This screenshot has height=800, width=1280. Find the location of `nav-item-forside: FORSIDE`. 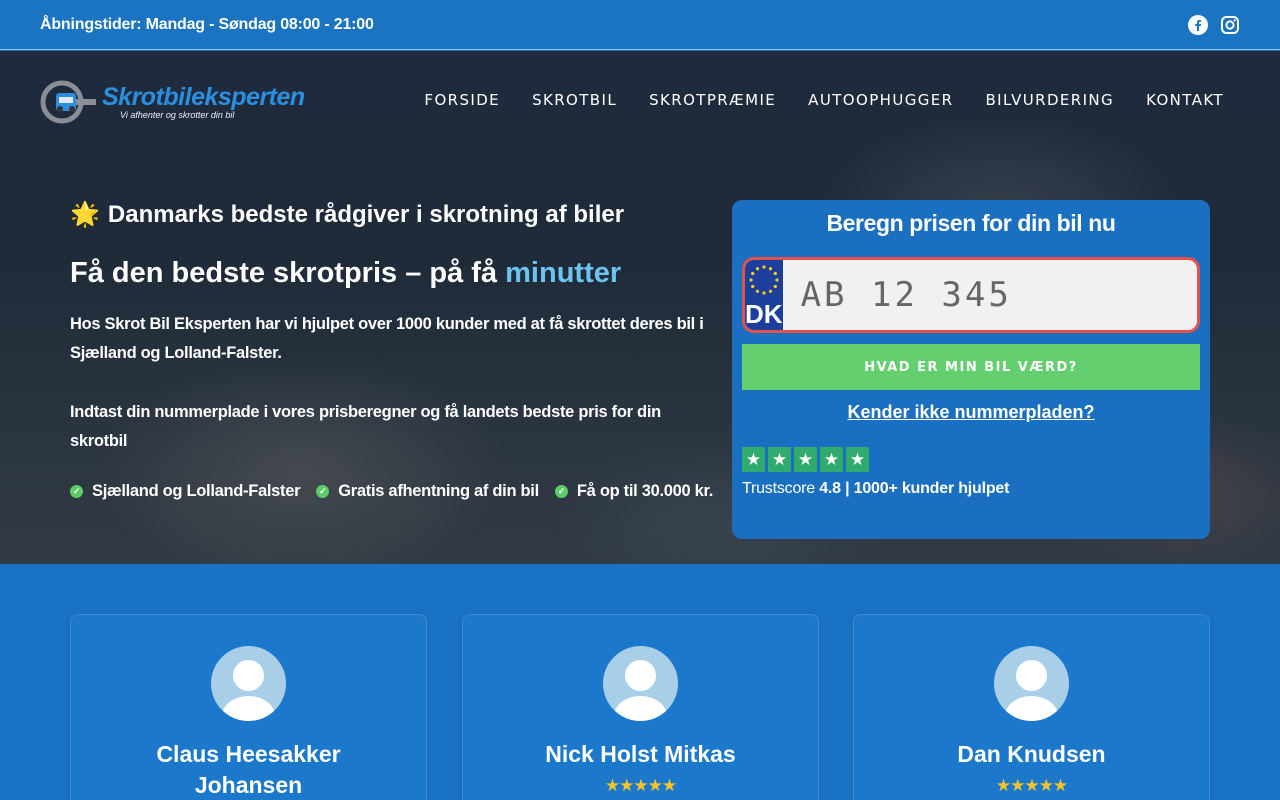

nav-item-forside: FORSIDE is located at coordinates (462, 100).